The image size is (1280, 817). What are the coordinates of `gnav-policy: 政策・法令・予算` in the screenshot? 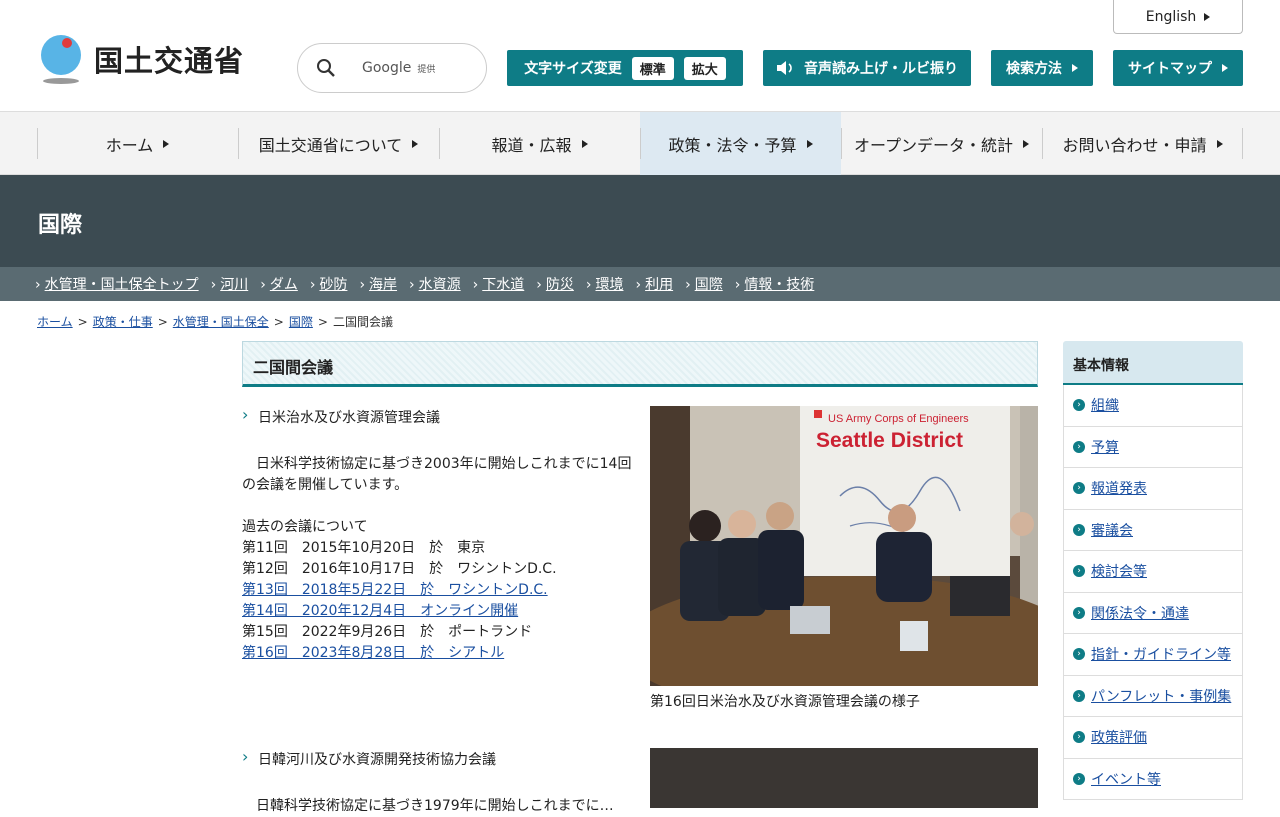 It's located at (740, 143).